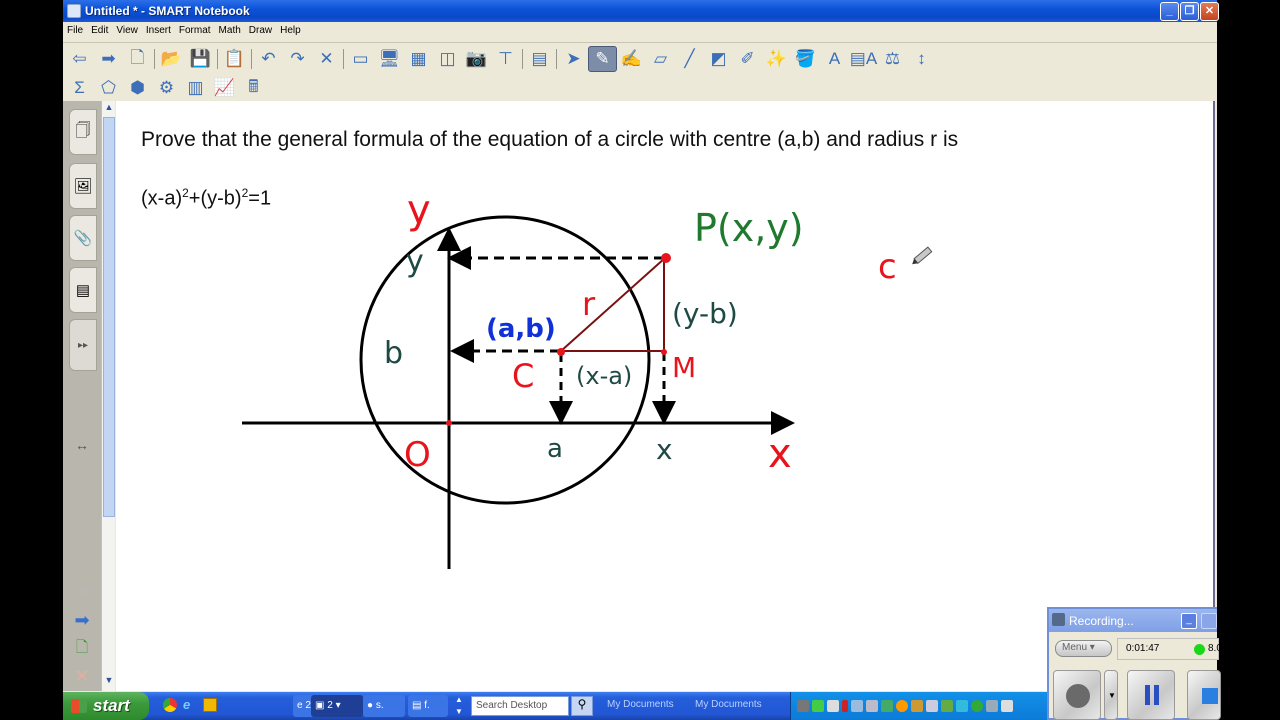 The image size is (1280, 720). I want to click on minimize-button: _, so click(1169, 11).